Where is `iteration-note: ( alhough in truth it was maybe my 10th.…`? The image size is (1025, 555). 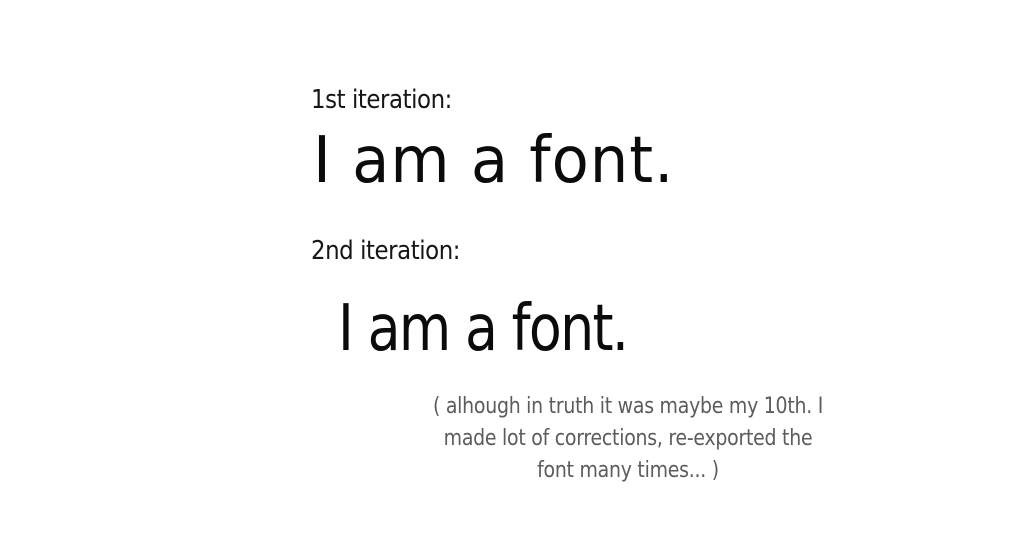
iteration-note: ( alhough in truth it was maybe my 10th.… is located at coordinates (628, 439).